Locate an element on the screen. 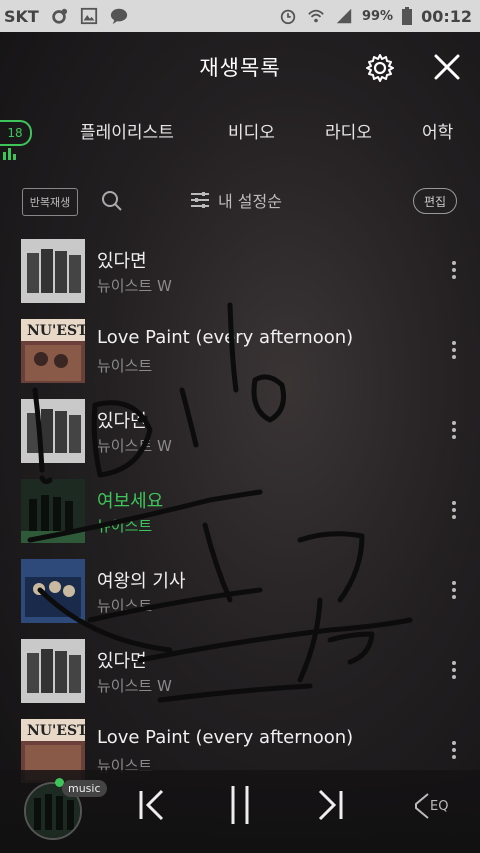 The image size is (480, 853). song-row-now-playing: 여보세요 뉴이스트 is located at coordinates (240, 517).